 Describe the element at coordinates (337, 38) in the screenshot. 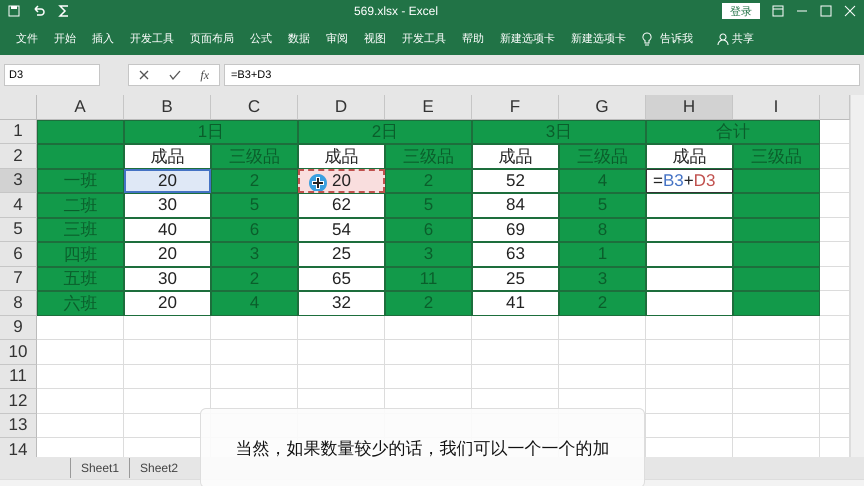

I see `ribbon-tab: 审阅` at that location.